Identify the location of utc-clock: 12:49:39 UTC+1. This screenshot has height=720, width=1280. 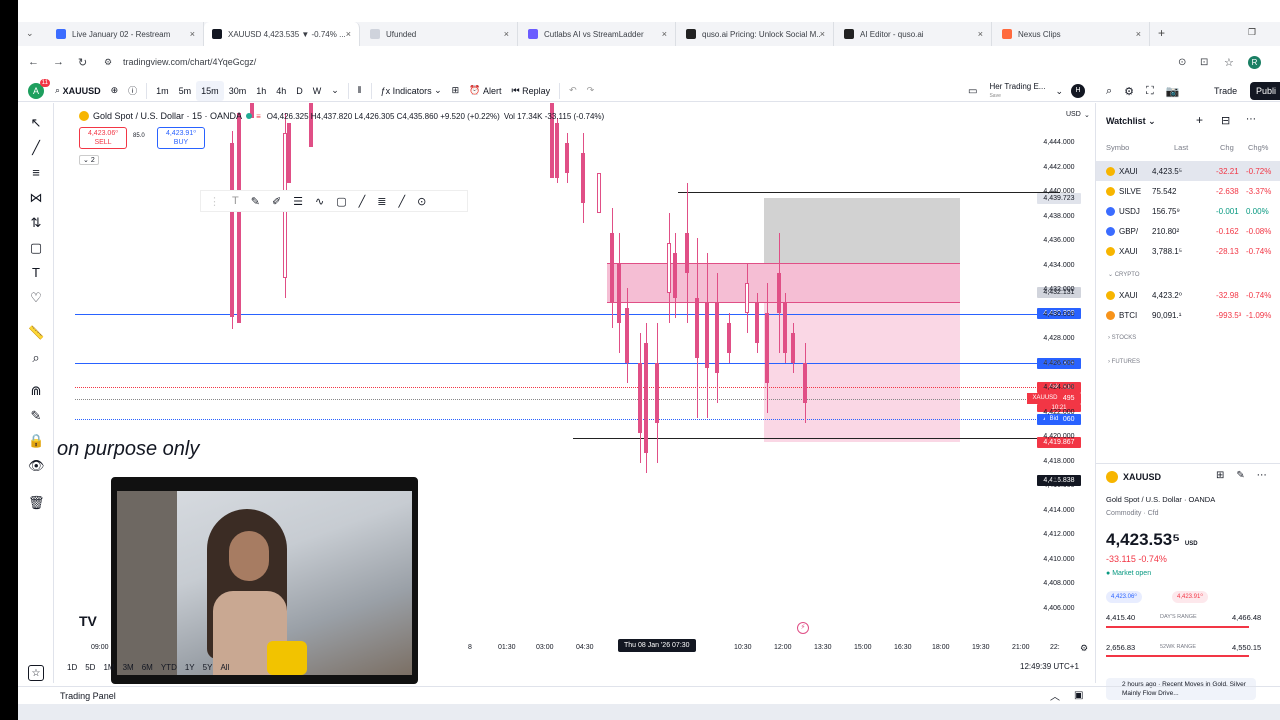
(1049, 666).